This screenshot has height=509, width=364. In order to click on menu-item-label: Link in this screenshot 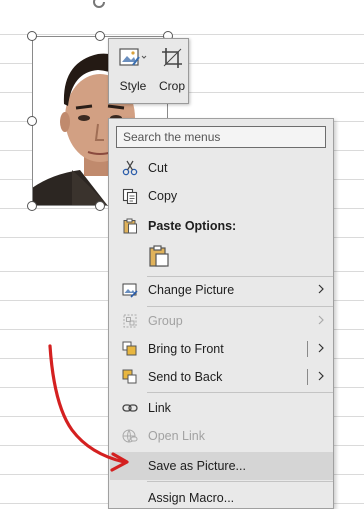, I will do `click(159, 408)`.